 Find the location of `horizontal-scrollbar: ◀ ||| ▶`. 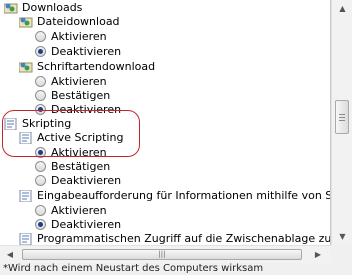

horizontal-scrollbar: ◀ ||| ▶ is located at coordinates (165, 254).